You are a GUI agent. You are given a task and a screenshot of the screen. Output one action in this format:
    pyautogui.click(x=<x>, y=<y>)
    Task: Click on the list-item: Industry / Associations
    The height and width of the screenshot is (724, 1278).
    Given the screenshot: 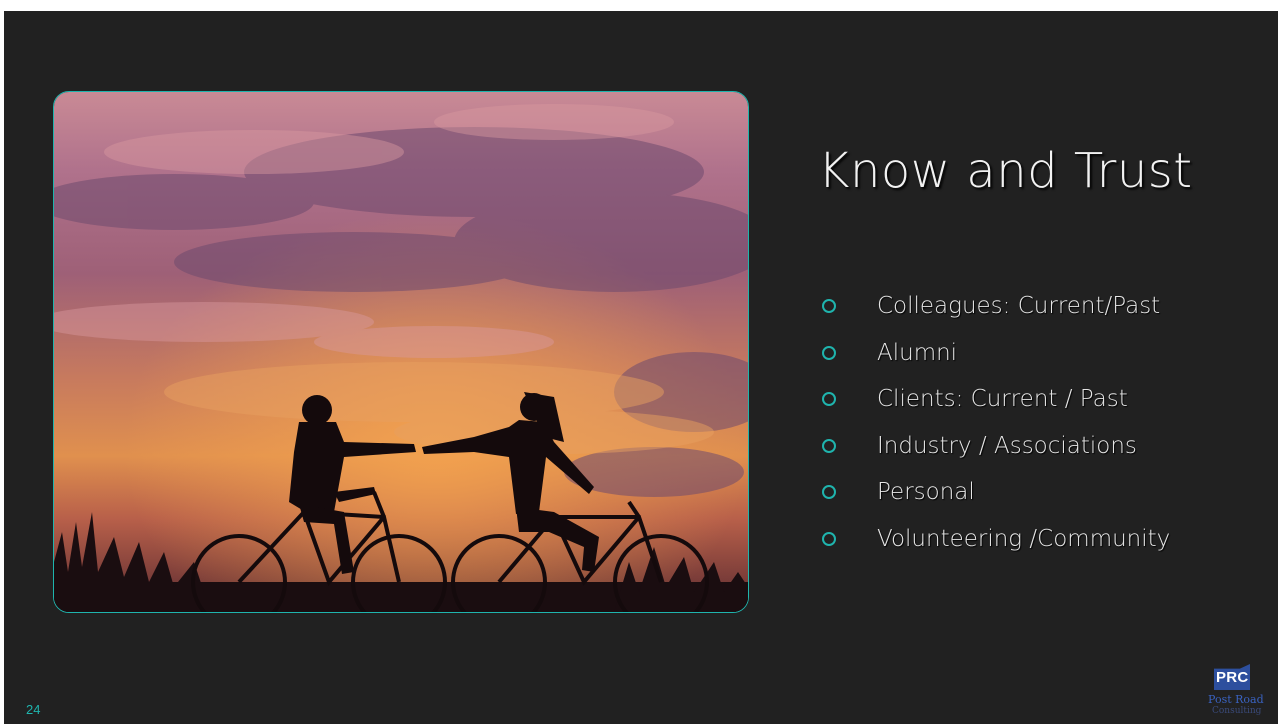 What is the action you would take?
    pyautogui.click(x=996, y=446)
    